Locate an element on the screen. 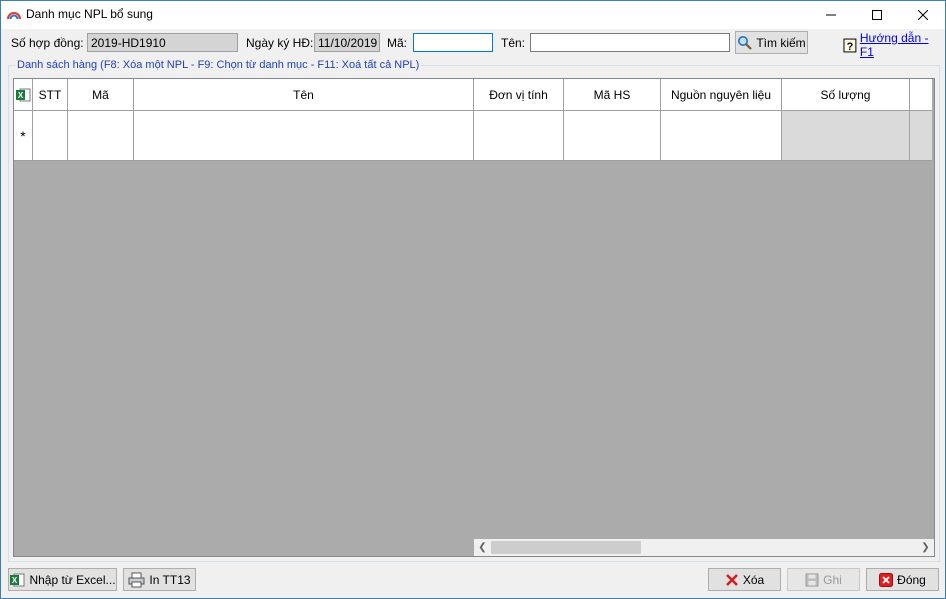  delete-label: Xóa is located at coordinates (753, 579).